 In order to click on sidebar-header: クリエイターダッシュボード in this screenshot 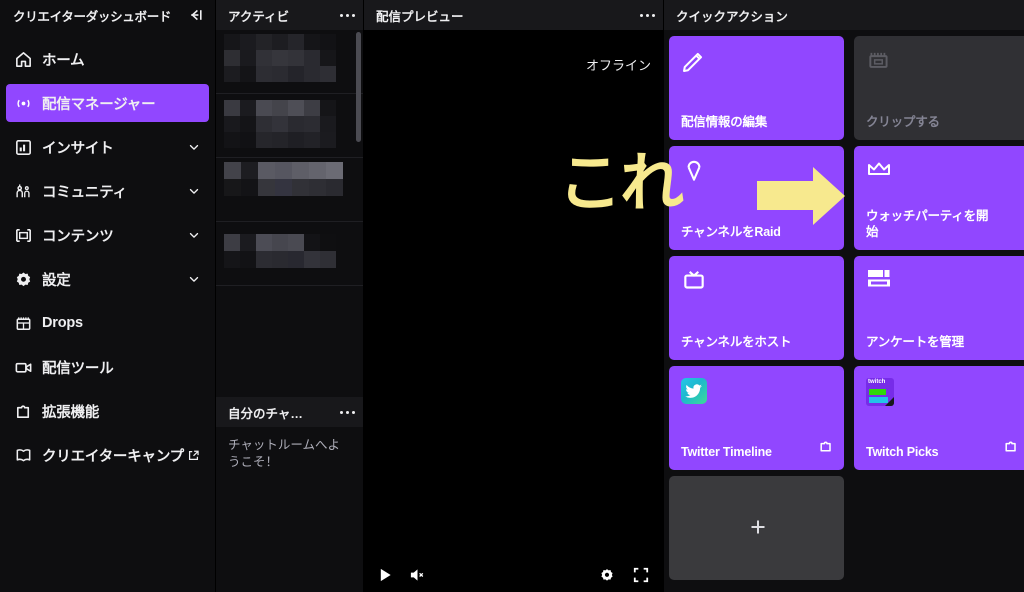, I will do `click(107, 15)`.